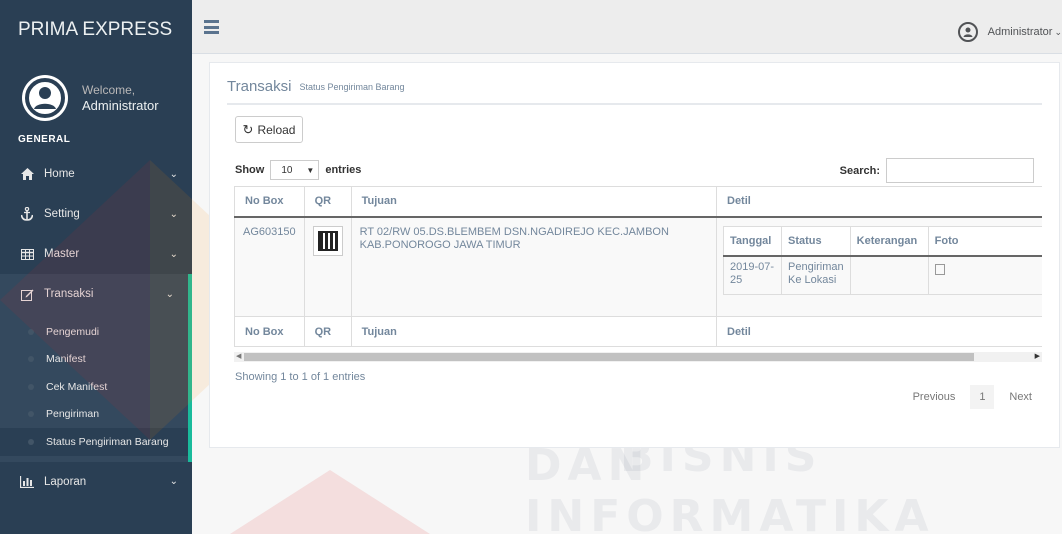  What do you see at coordinates (238, 356) in the screenshot?
I see `scroll-left-arrow-icon: ◀` at bounding box center [238, 356].